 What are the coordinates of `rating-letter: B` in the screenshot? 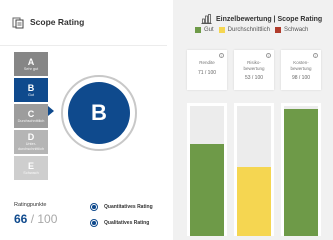 It's located at (31, 87).